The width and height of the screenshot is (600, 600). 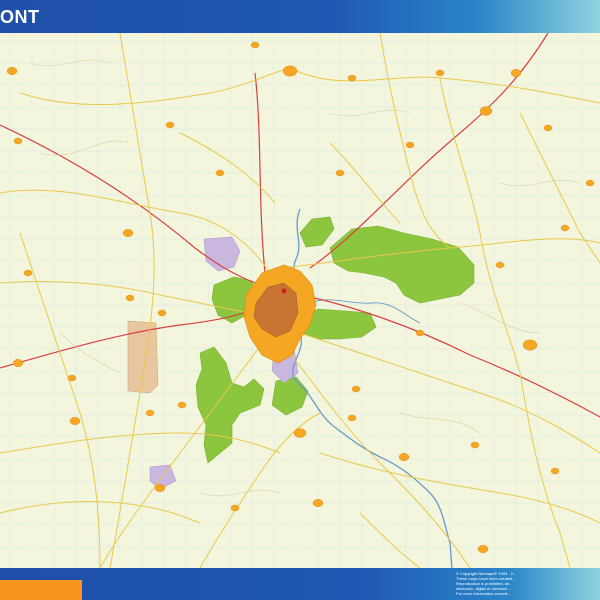 What do you see at coordinates (284, 291) in the screenshot?
I see `city-marker-icon` at bounding box center [284, 291].